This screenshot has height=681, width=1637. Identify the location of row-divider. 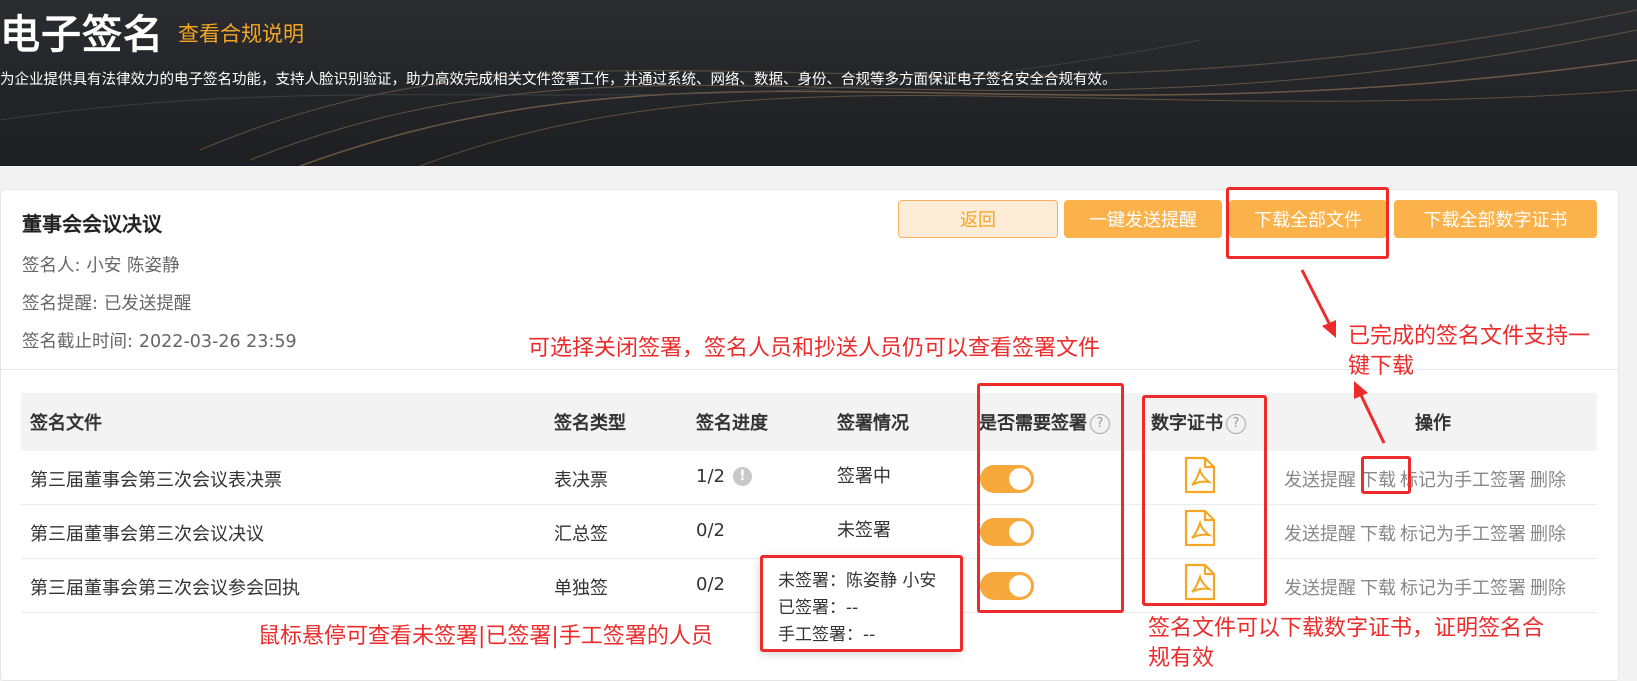
(809, 504).